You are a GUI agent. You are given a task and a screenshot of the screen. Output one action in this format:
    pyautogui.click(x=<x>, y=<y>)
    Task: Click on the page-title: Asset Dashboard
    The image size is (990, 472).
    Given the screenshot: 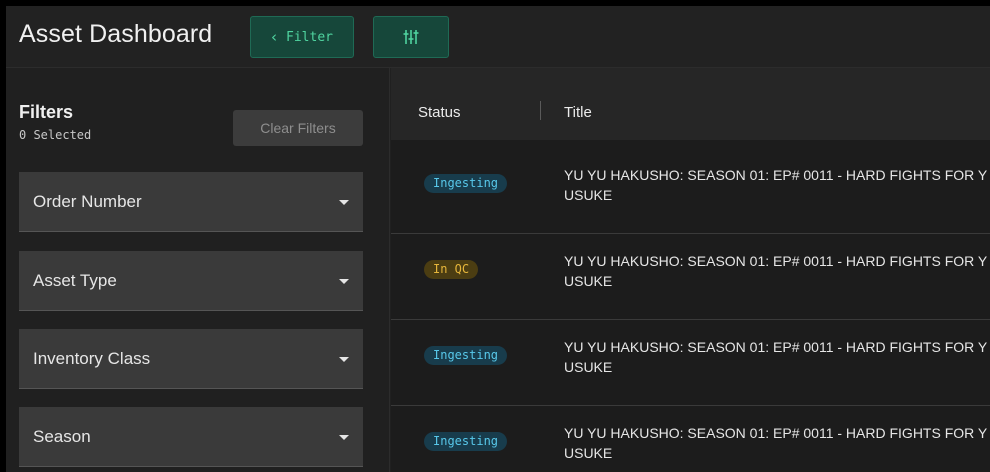 What is the action you would take?
    pyautogui.click(x=116, y=34)
    